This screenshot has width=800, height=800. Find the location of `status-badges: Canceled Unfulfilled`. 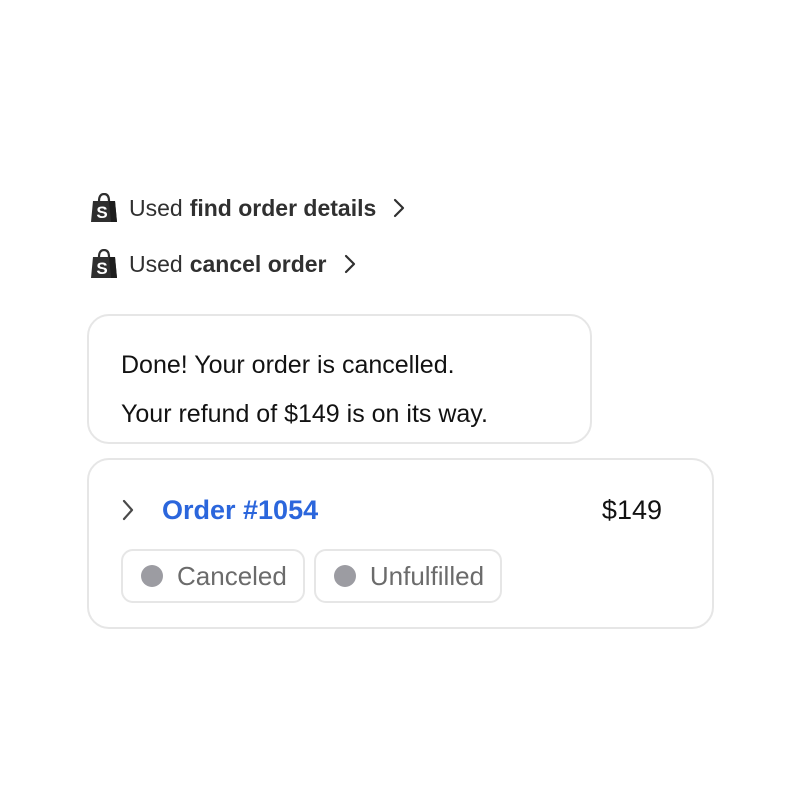

status-badges: Canceled Unfulfilled is located at coordinates (312, 576).